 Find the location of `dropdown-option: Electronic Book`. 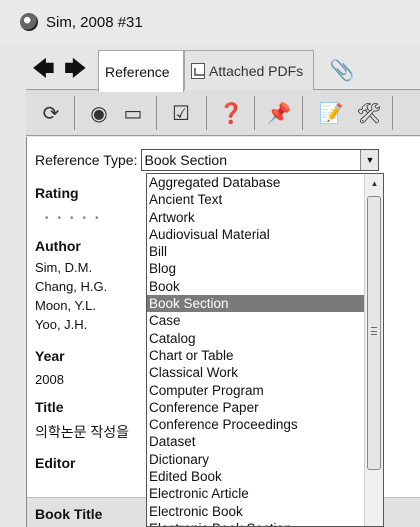

dropdown-option: Electronic Book is located at coordinates (256, 511).